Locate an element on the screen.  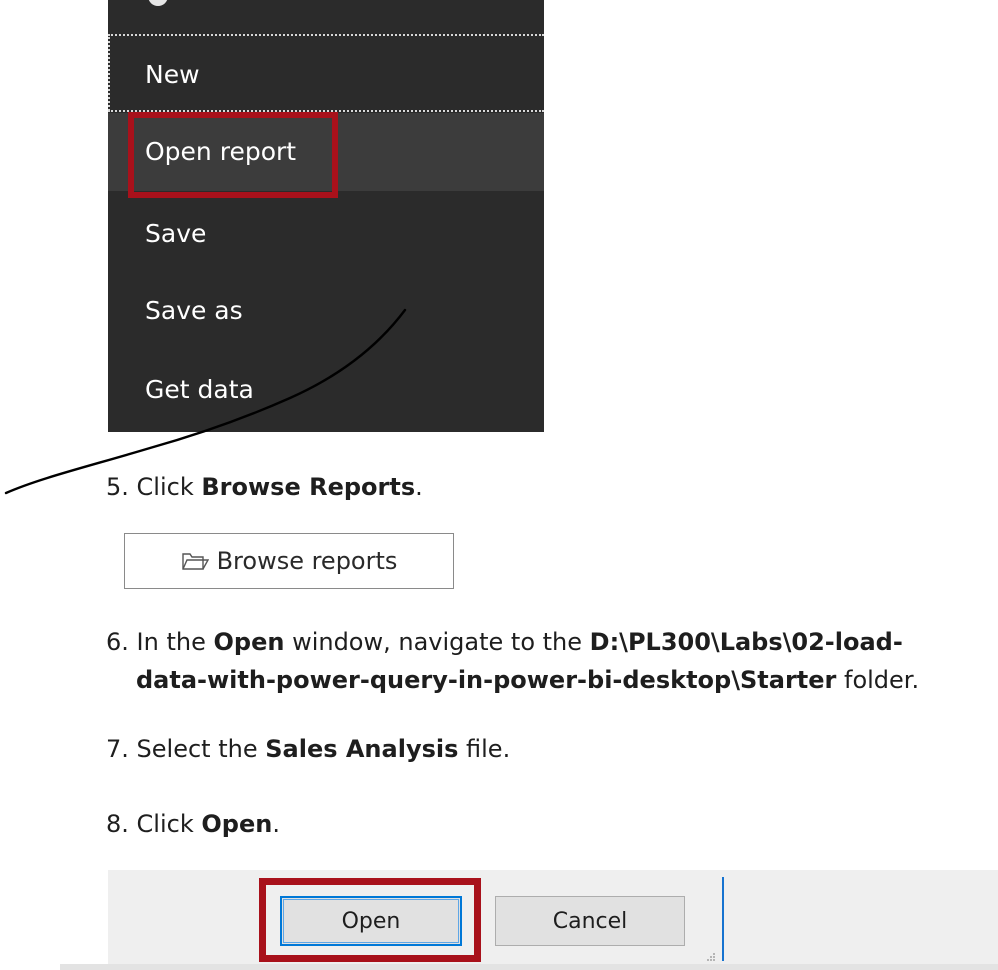
step-7: 7. Select the Sales Analysis file. is located at coordinates (308, 749).